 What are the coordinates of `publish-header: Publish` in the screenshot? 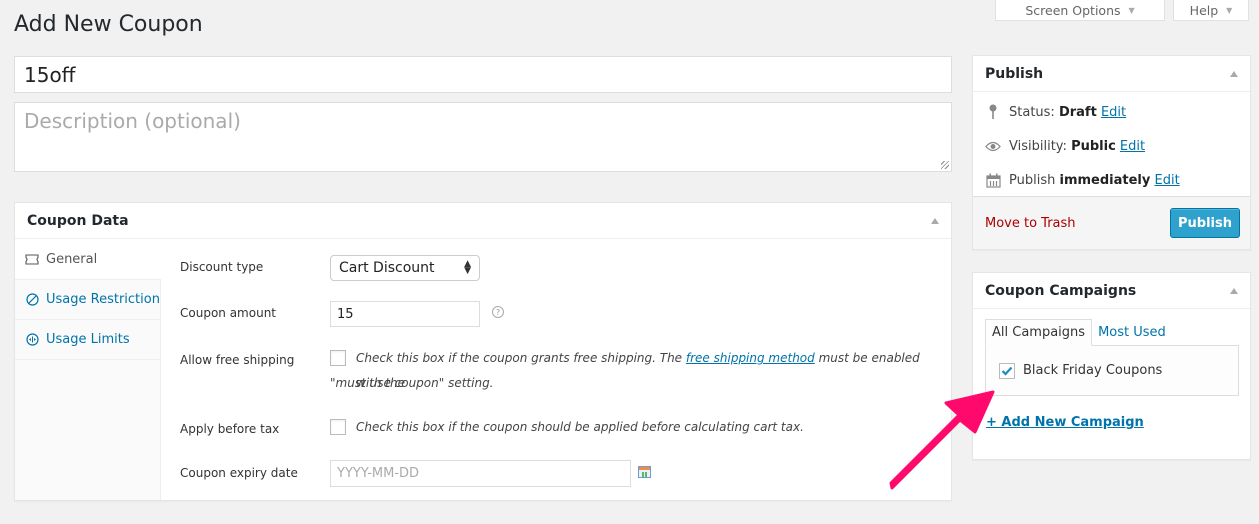 It's located at (1111, 74).